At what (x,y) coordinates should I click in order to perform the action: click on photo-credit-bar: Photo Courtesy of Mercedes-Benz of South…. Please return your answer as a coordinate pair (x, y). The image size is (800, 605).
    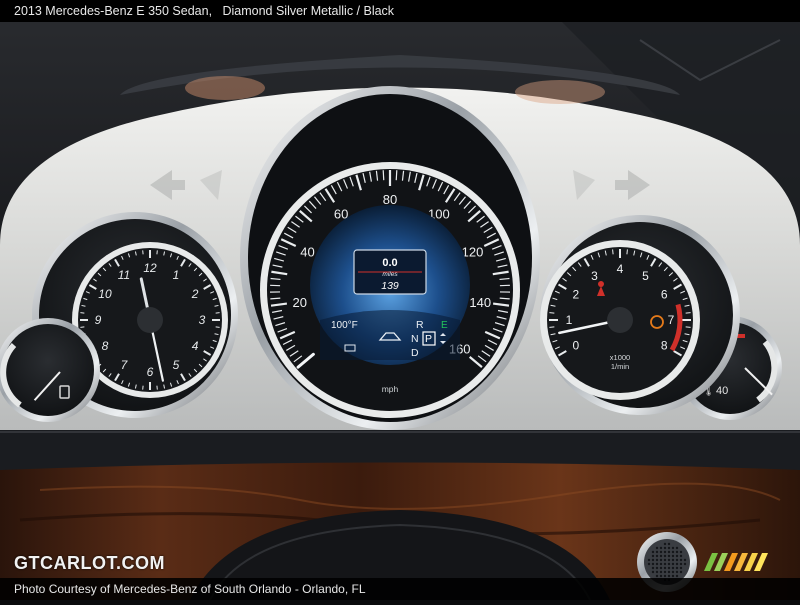
    Looking at the image, I should click on (400, 589).